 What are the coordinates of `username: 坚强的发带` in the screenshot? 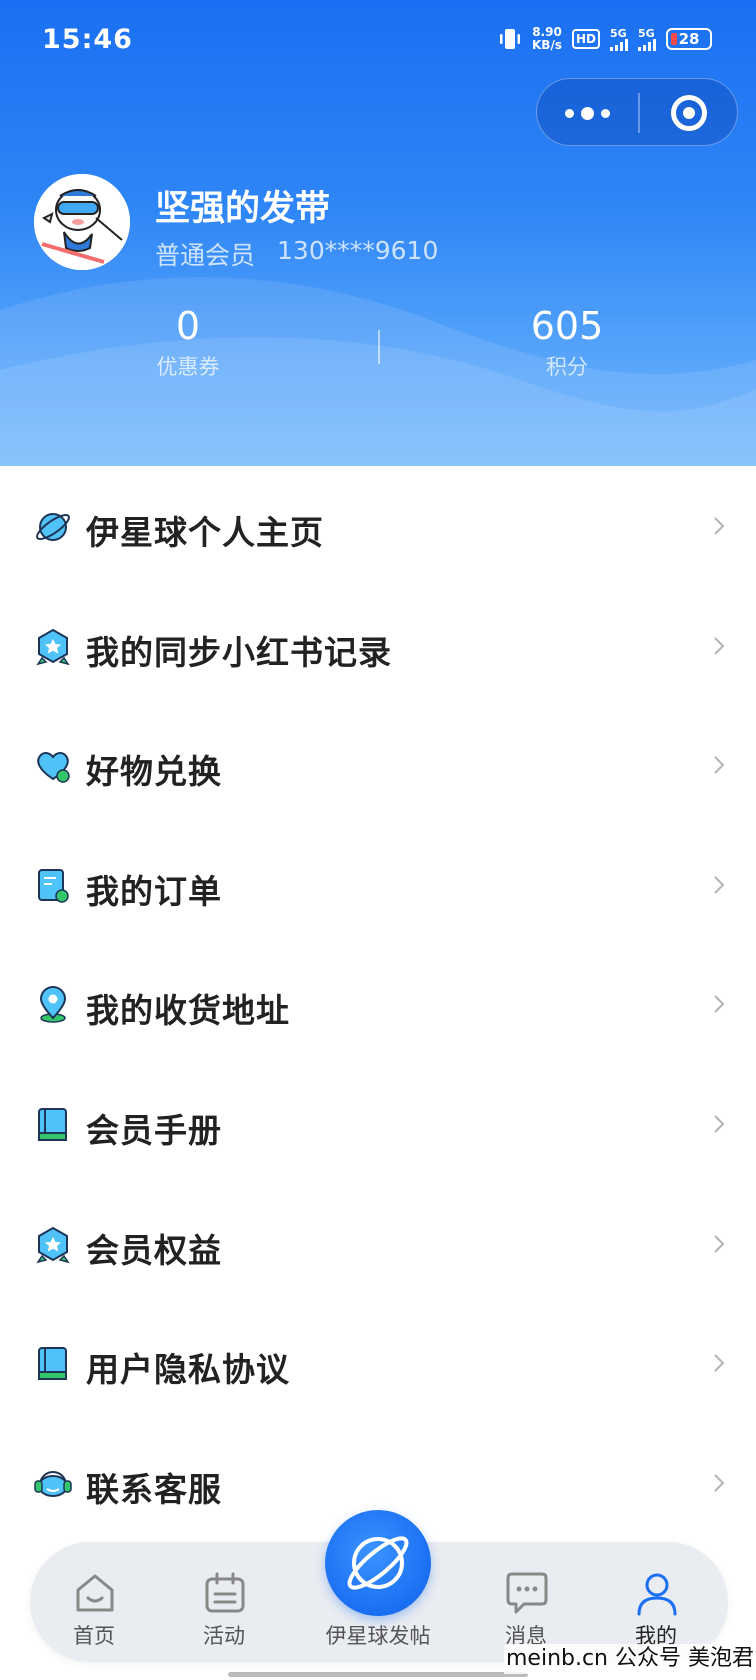 It's located at (243, 209).